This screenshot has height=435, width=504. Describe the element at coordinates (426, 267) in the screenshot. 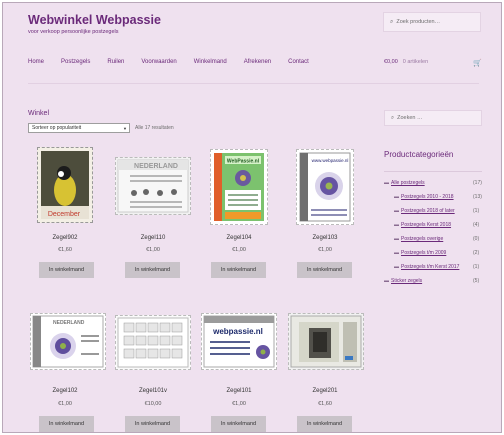

I see `category-postzegels-tm-kerst-2017: ▬ Postzegels t/m Kerst 2017` at that location.